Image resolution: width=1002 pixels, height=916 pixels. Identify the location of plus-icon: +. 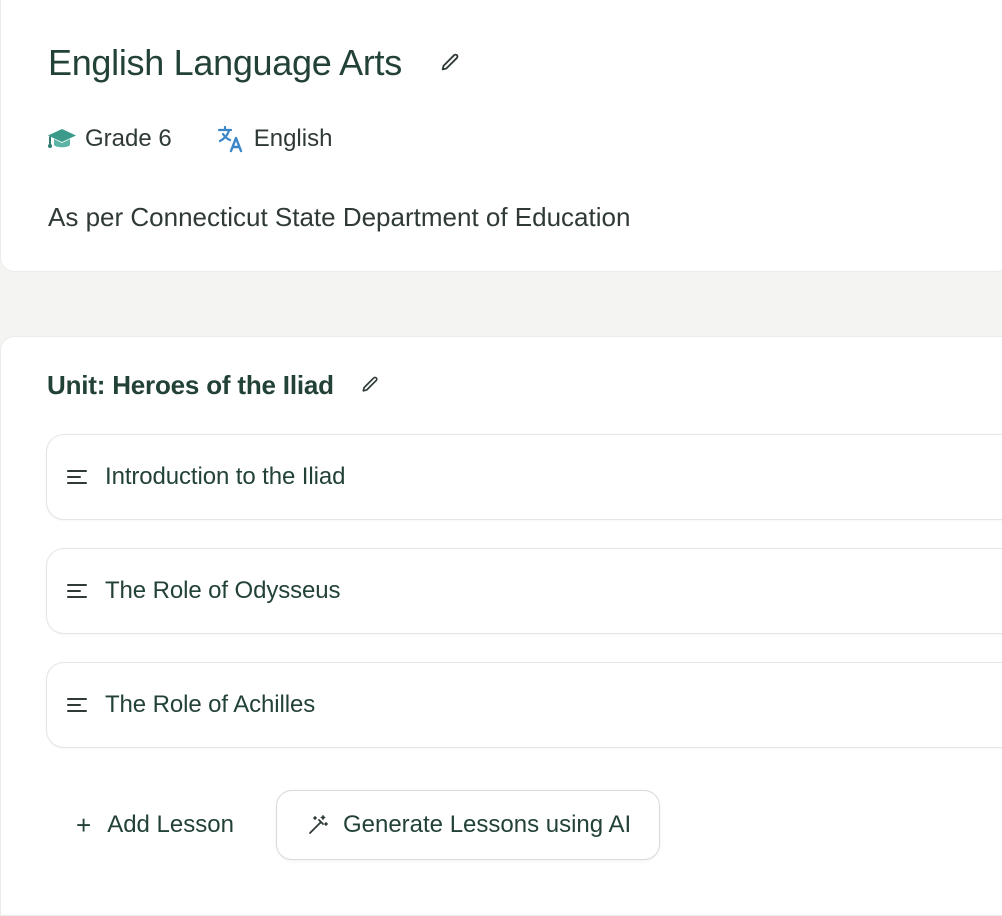
(84, 825).